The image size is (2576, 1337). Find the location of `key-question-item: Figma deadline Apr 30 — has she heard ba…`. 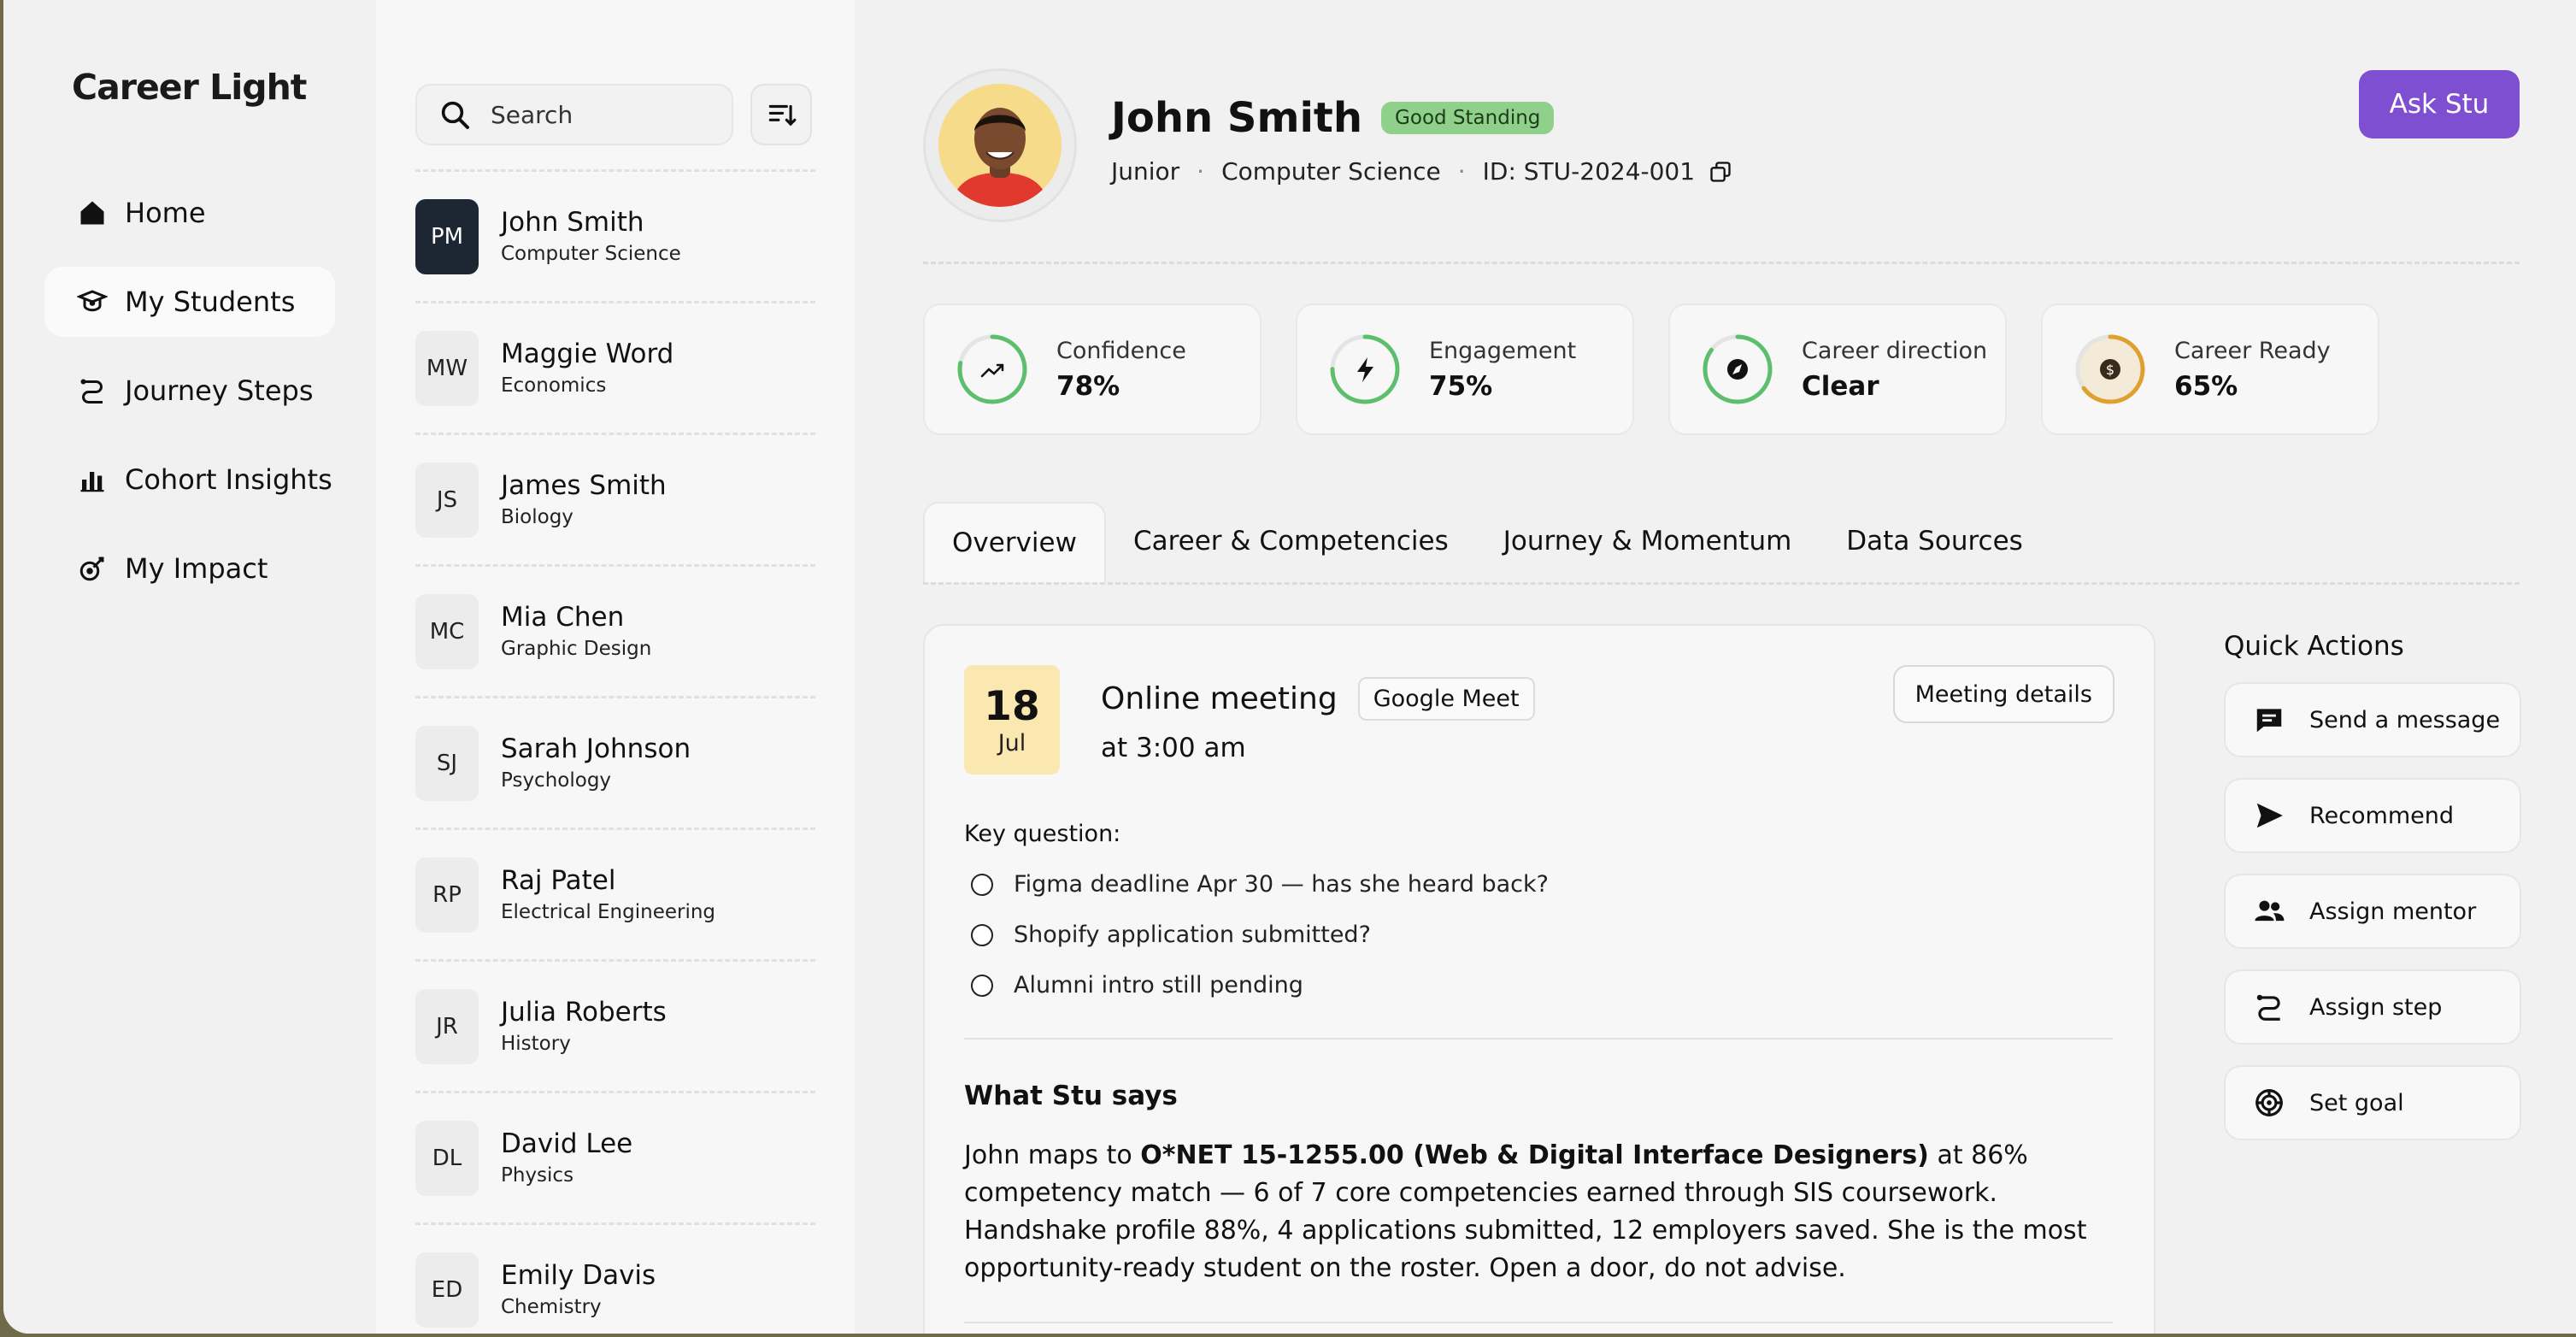

key-question-item: Figma deadline Apr 30 — has she heard ba… is located at coordinates (1542, 884).